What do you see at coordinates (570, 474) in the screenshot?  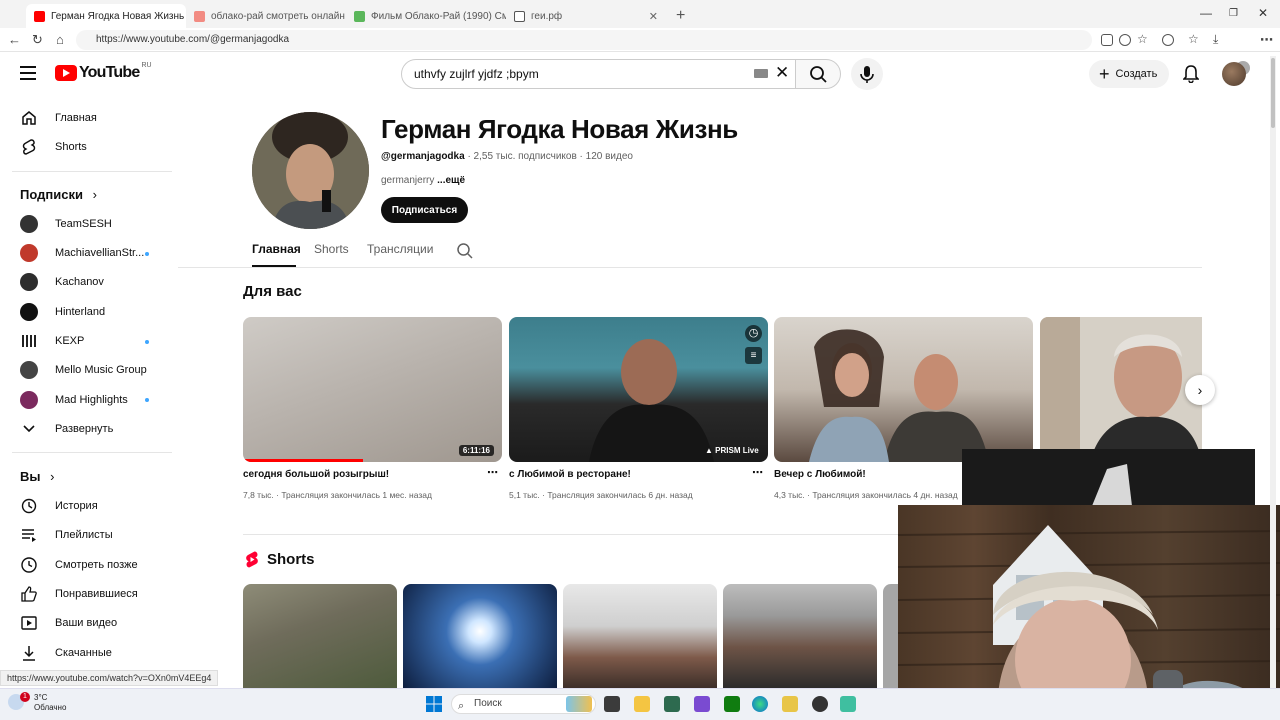 I see `video-title: с Любимой в ресторане!` at bounding box center [570, 474].